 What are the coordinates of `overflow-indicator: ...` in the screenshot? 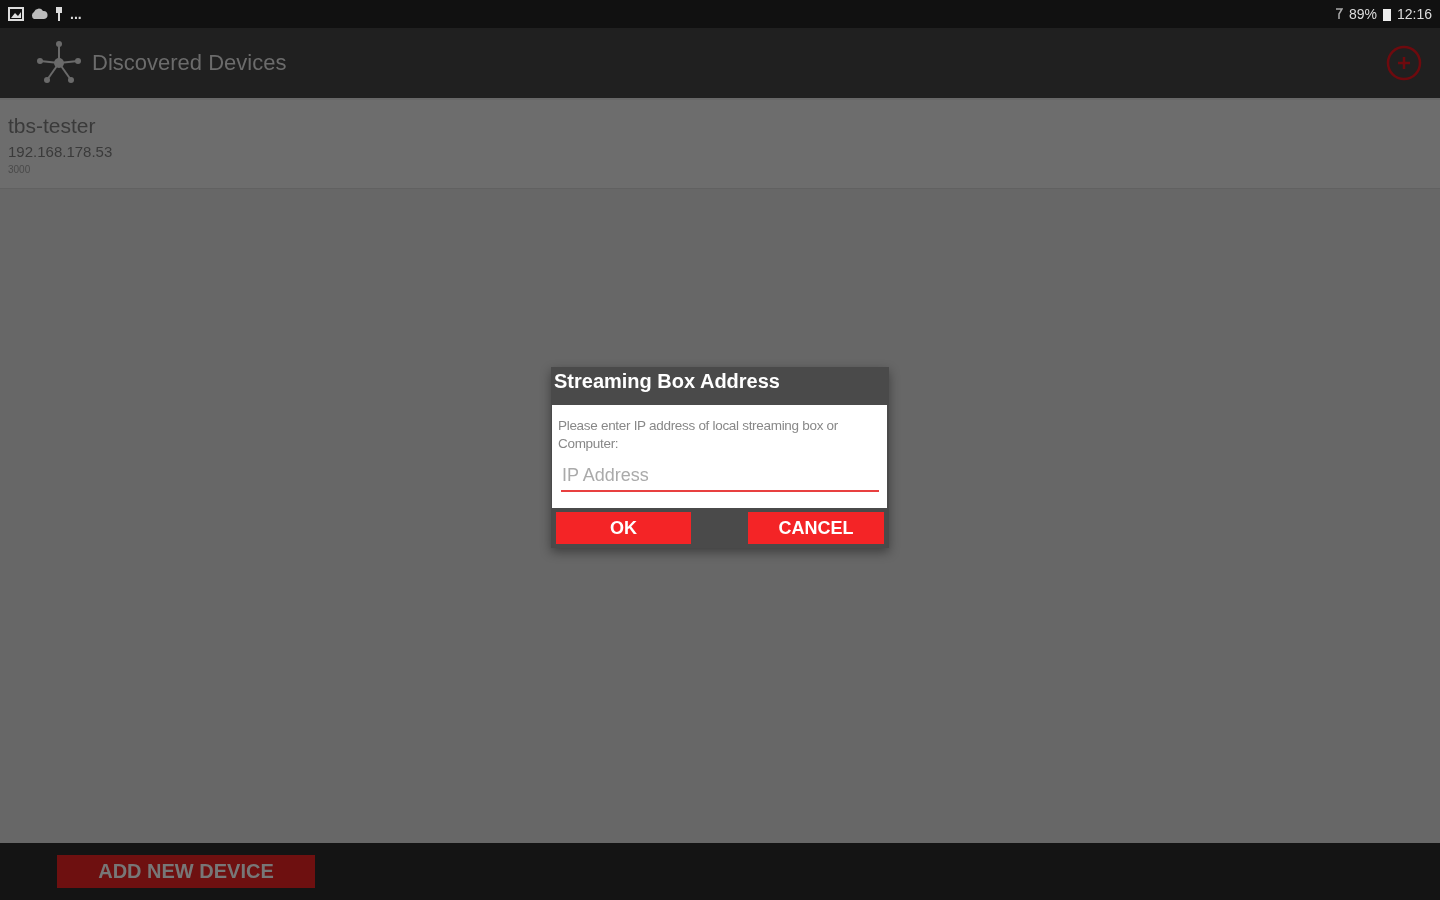 It's located at (76, 14).